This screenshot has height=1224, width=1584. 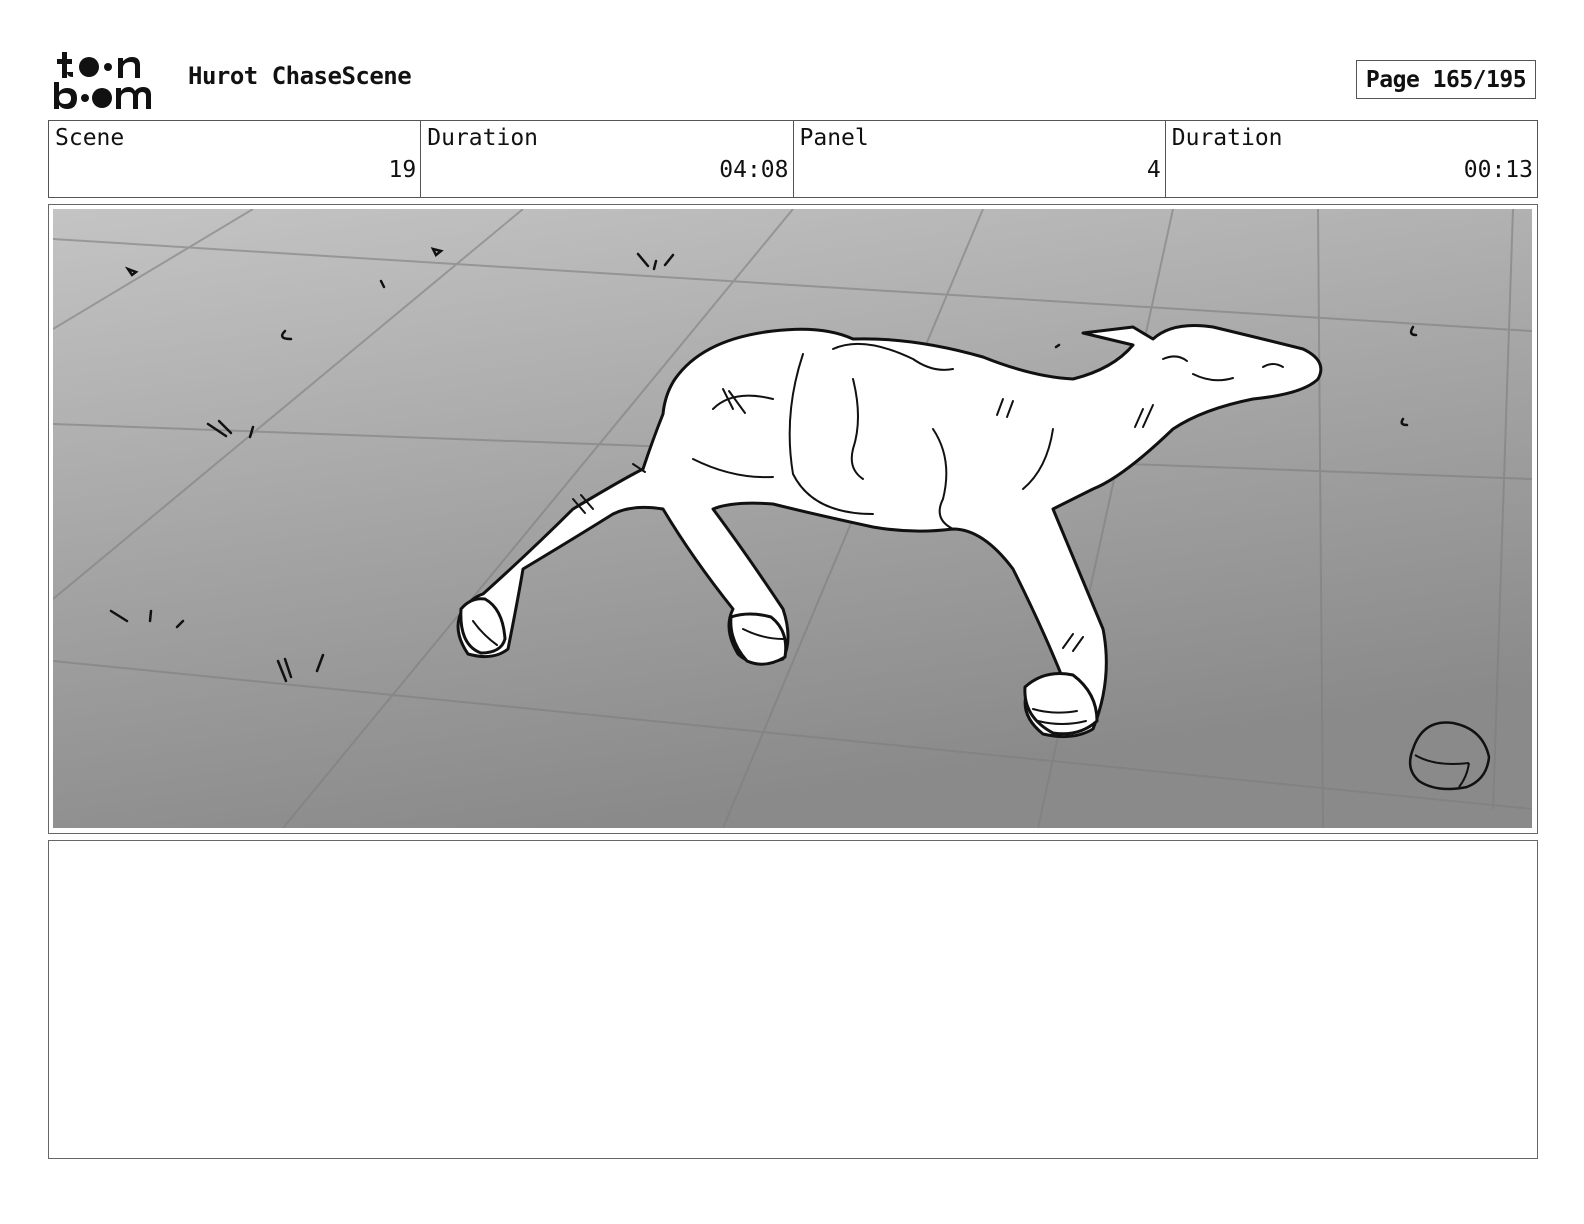 I want to click on panel-duration-label: Duration, so click(x=1227, y=138).